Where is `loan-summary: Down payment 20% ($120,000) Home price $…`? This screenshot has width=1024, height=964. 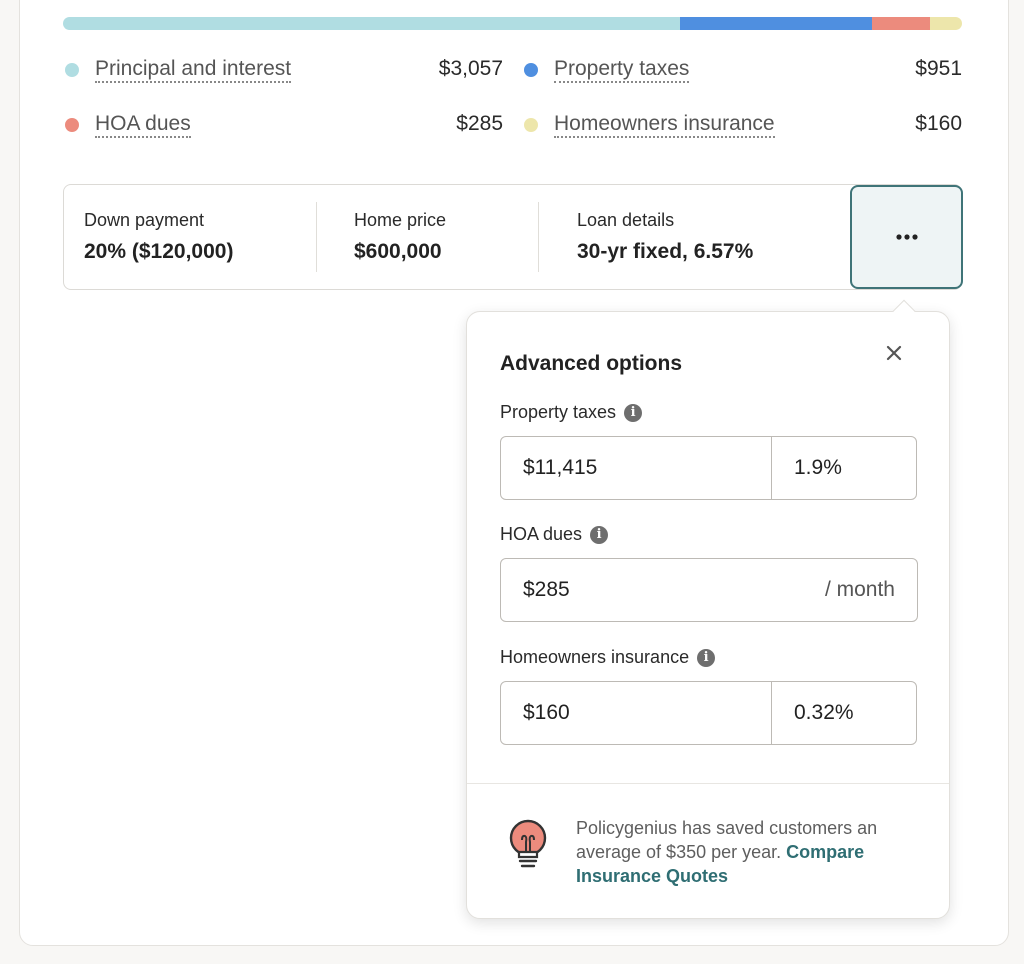 loan-summary: Down payment 20% ($120,000) Home price $… is located at coordinates (512, 237).